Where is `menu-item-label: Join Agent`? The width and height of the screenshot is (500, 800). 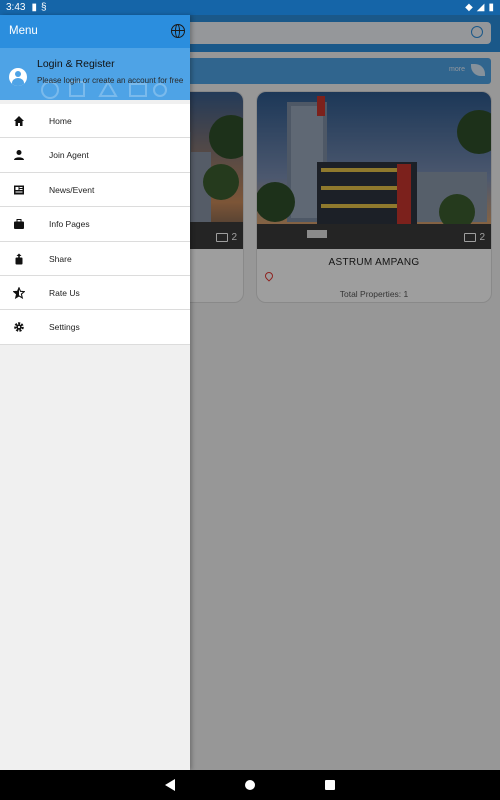 menu-item-label: Join Agent is located at coordinates (69, 155).